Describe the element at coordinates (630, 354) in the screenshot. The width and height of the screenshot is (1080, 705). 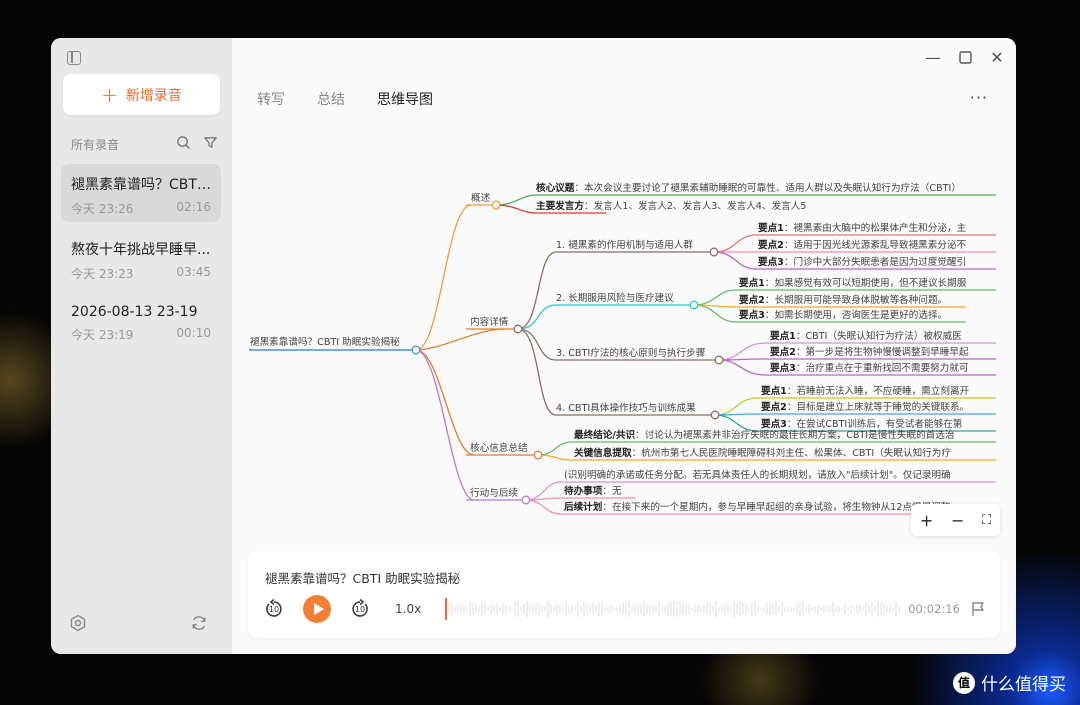
I see `mindmap-node: 3. CBTI疗法的核心原则与执行步骤` at that location.